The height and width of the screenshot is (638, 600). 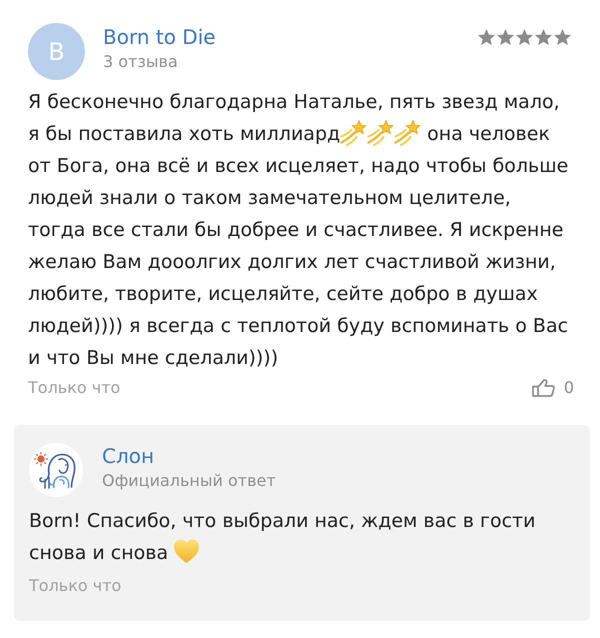 What do you see at coordinates (282, 521) in the screenshot?
I see `reply-text: Born! Спасибо, что выбрали нас, ждем вас в гости` at bounding box center [282, 521].